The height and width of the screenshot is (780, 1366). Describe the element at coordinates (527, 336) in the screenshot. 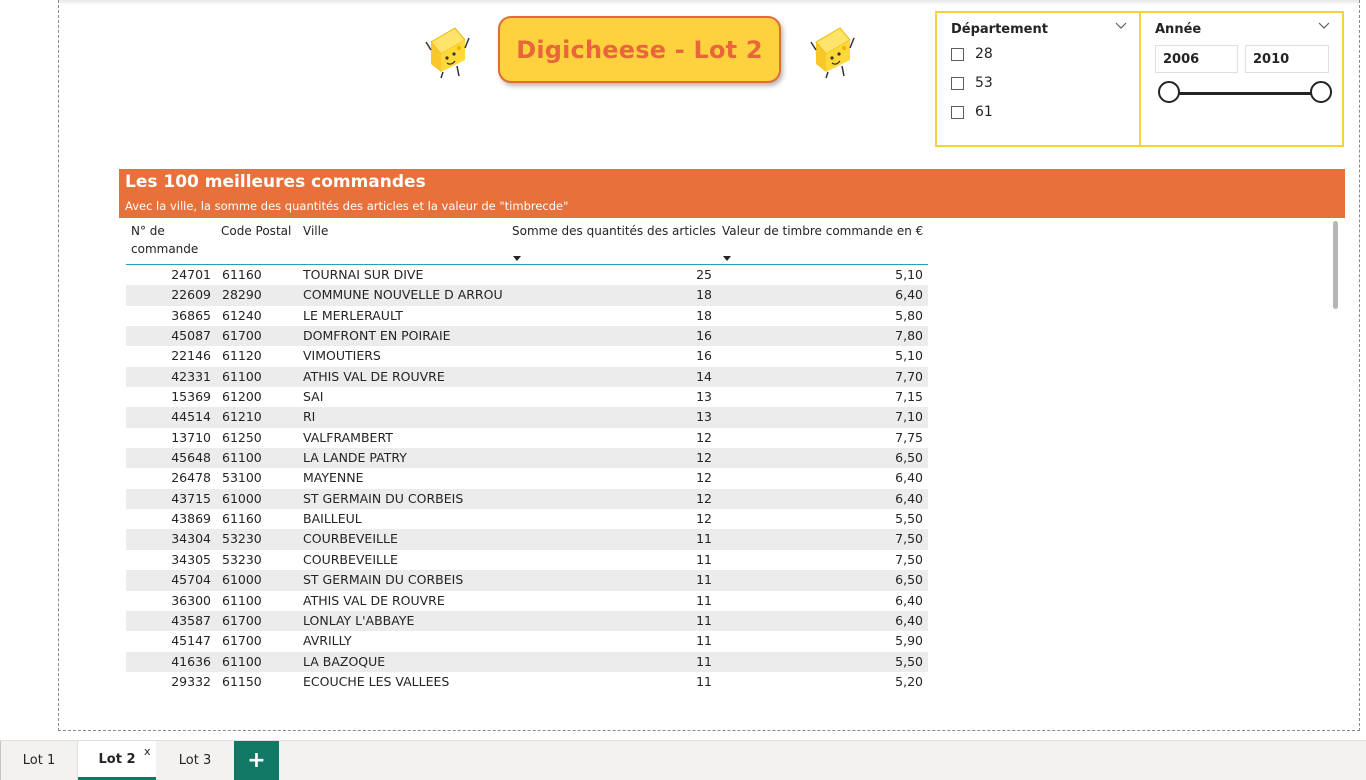

I see `table-row: 45087 61700 DOMFRONT EN POIRAIE 16 7,80` at that location.